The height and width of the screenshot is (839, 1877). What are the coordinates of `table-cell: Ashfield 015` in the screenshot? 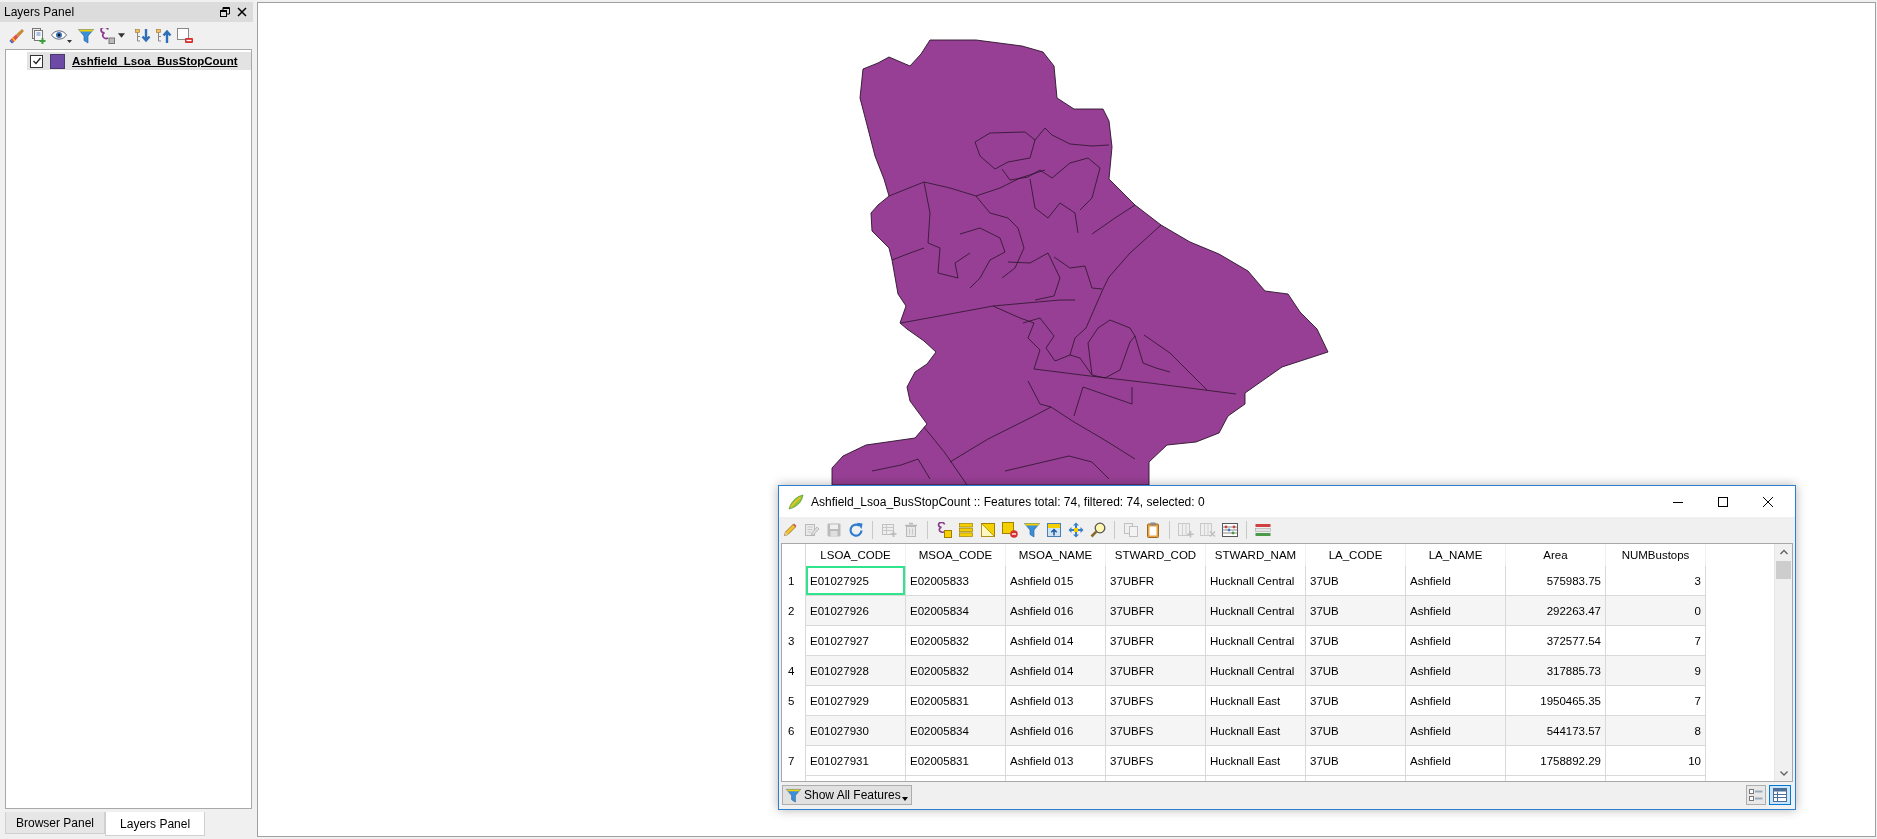 It's located at (1056, 581).